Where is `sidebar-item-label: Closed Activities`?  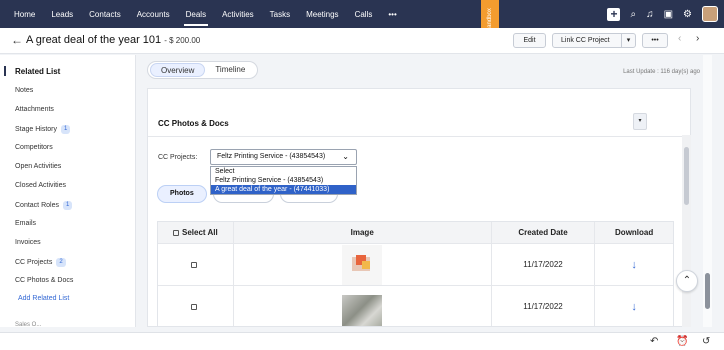 sidebar-item-label: Closed Activities is located at coordinates (40, 185).